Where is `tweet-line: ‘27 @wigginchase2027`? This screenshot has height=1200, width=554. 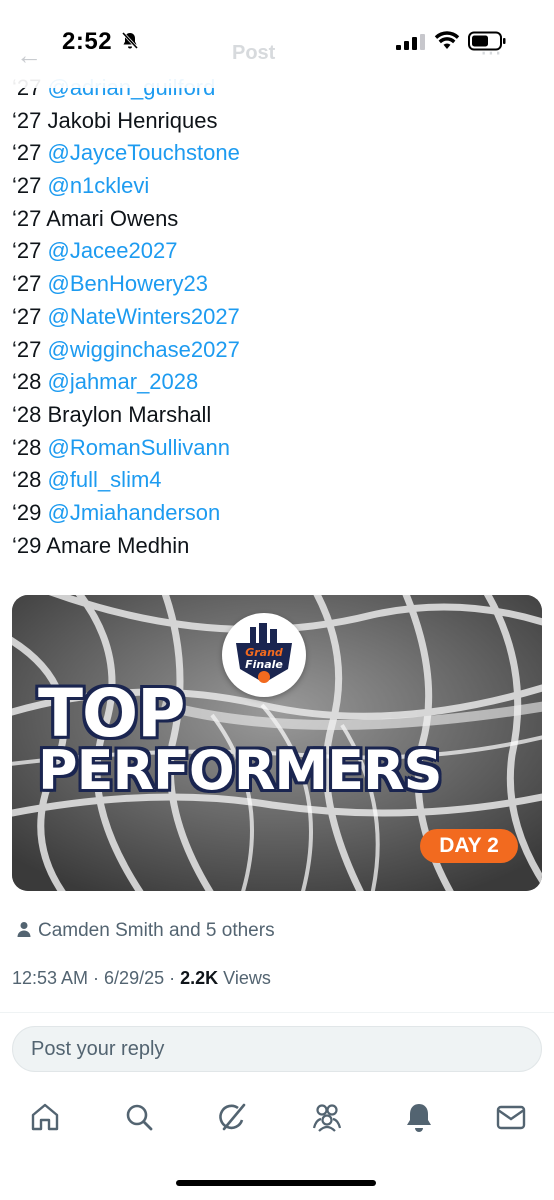 tweet-line: ‘27 @wigginchase2027 is located at coordinates (277, 350).